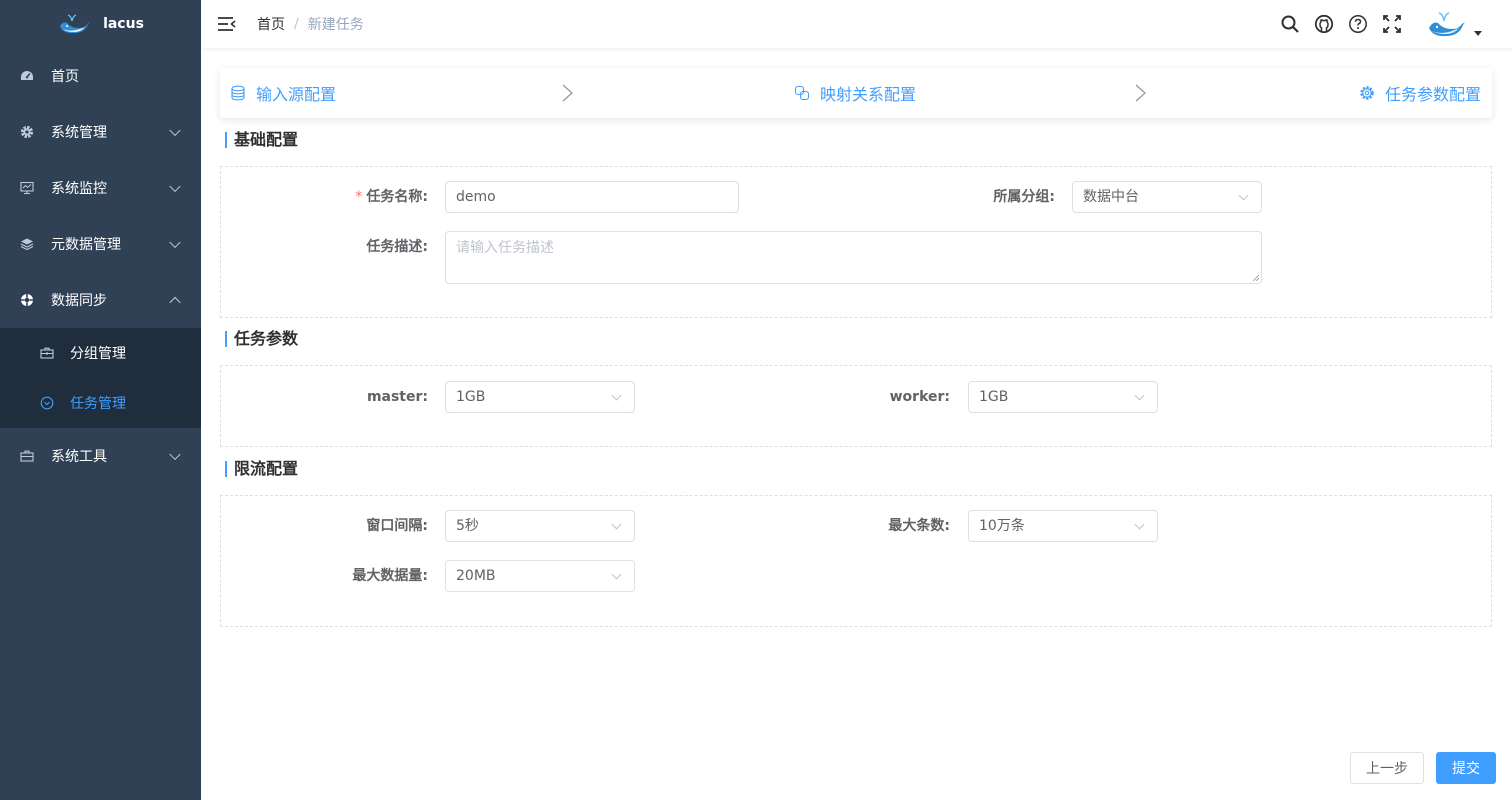 Image resolution: width=1512 pixels, height=800 pixels. What do you see at coordinates (856, 24) in the screenshot?
I see `top-navbar: 首页 / 新建任务` at bounding box center [856, 24].